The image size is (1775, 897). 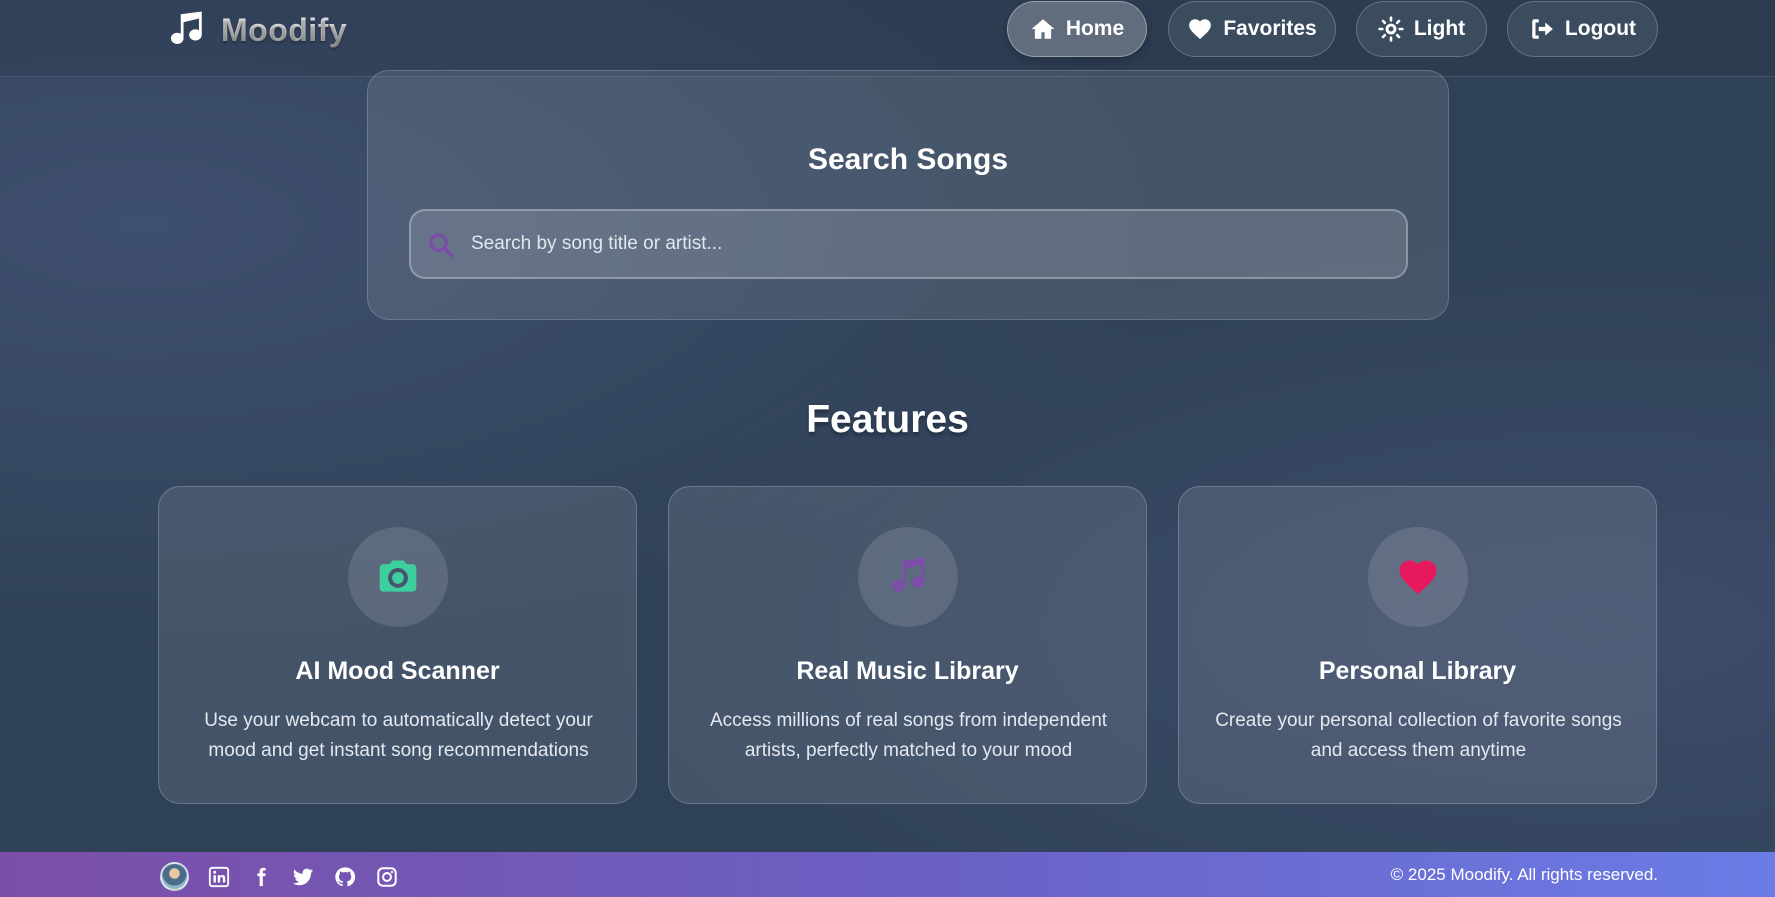 What do you see at coordinates (887, 38) in the screenshot?
I see `top-navbar: Moodify Home Favorites Light Logout` at bounding box center [887, 38].